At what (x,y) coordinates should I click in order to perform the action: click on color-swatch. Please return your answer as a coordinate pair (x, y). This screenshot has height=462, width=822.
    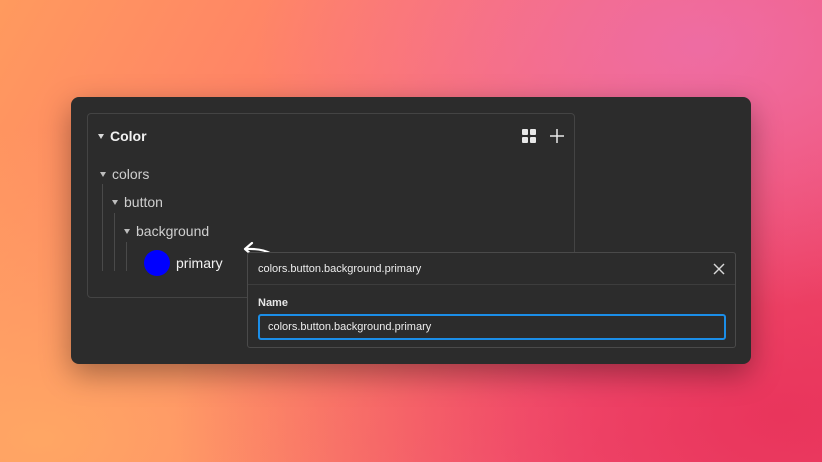
    Looking at the image, I should click on (157, 263).